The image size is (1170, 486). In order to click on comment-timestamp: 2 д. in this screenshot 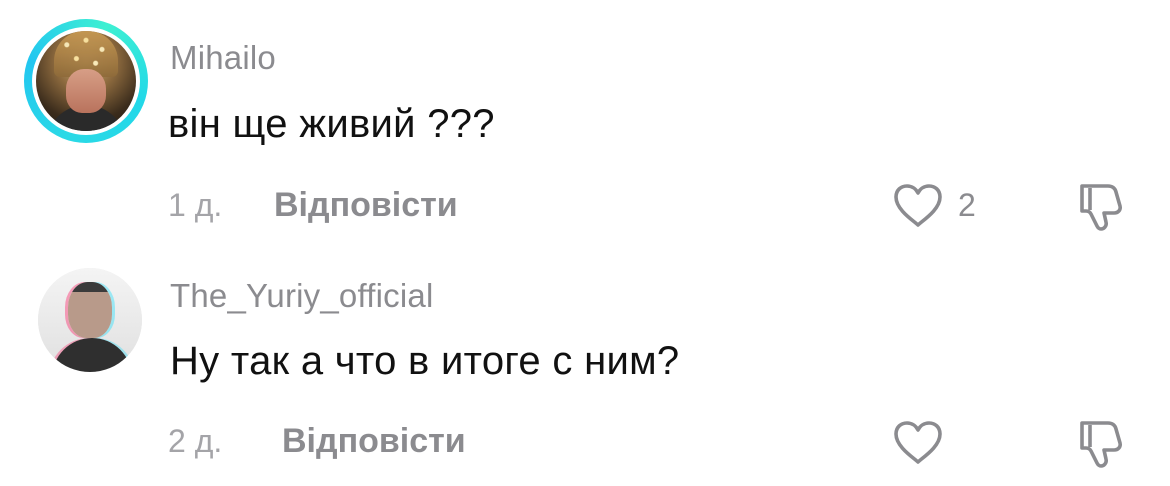, I will do `click(195, 441)`.